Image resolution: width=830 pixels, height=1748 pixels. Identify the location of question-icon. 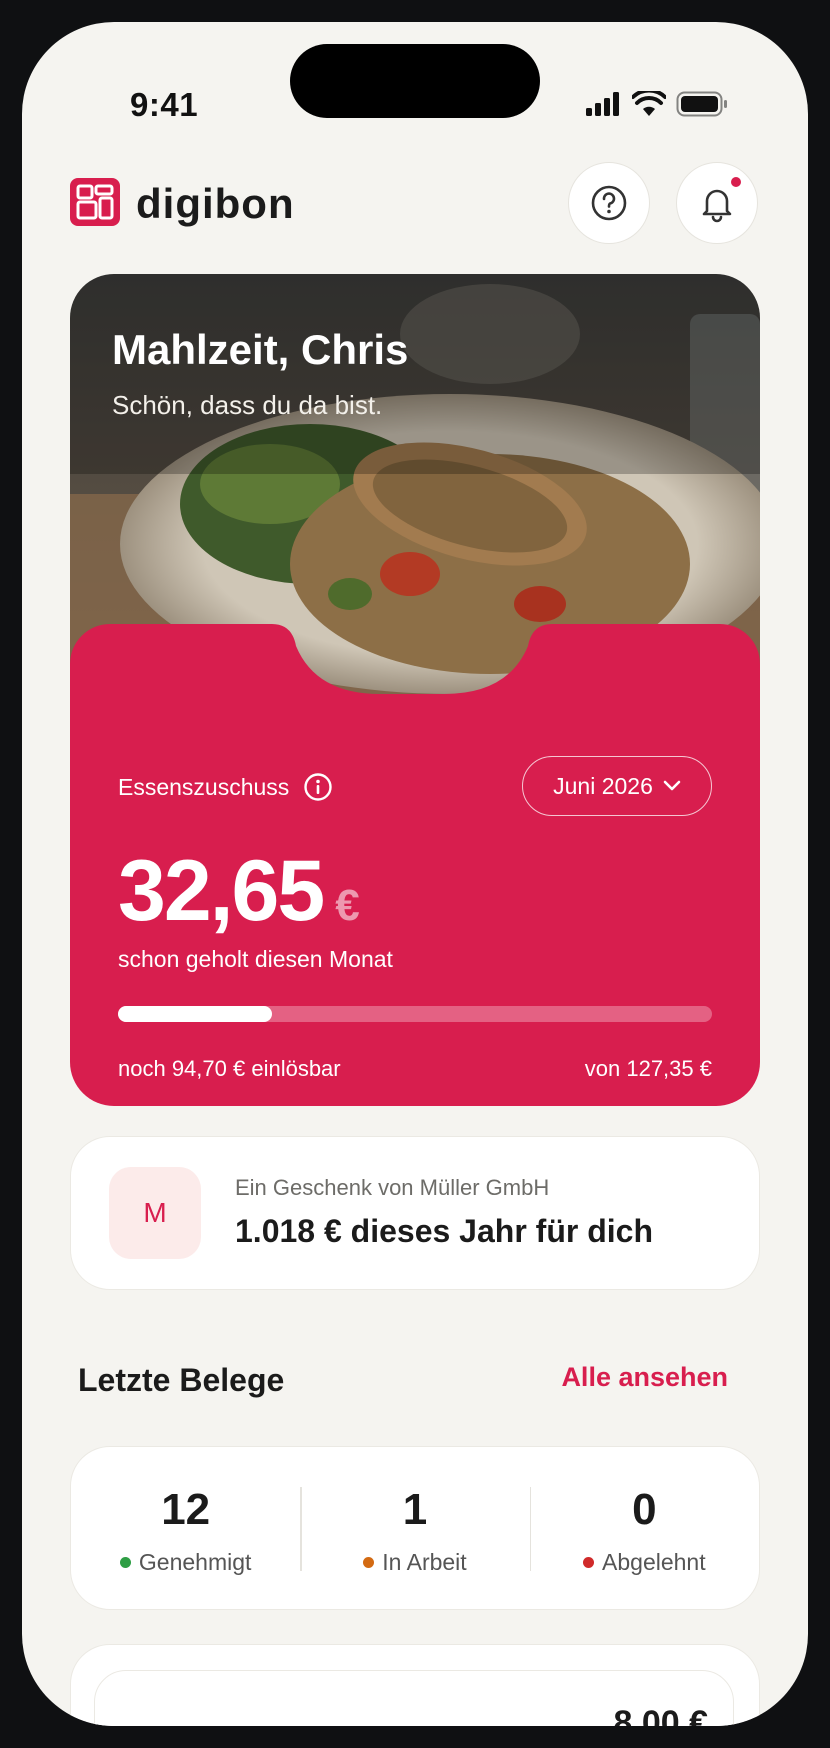
(609, 203).